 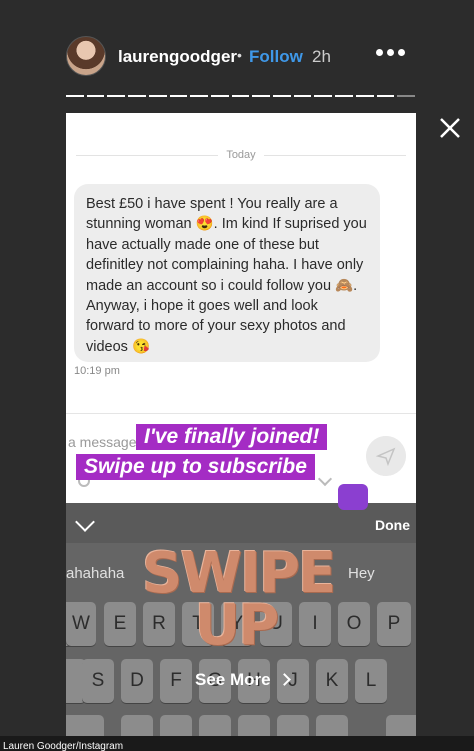 What do you see at coordinates (86, 56) in the screenshot?
I see `avatar` at bounding box center [86, 56].